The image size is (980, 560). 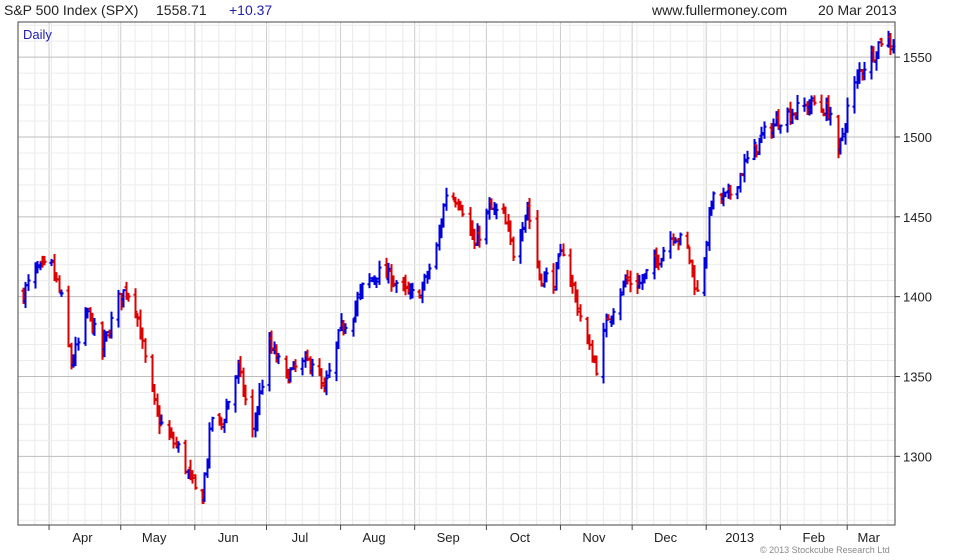 I want to click on y-tick-label: 1300, so click(x=917, y=456).